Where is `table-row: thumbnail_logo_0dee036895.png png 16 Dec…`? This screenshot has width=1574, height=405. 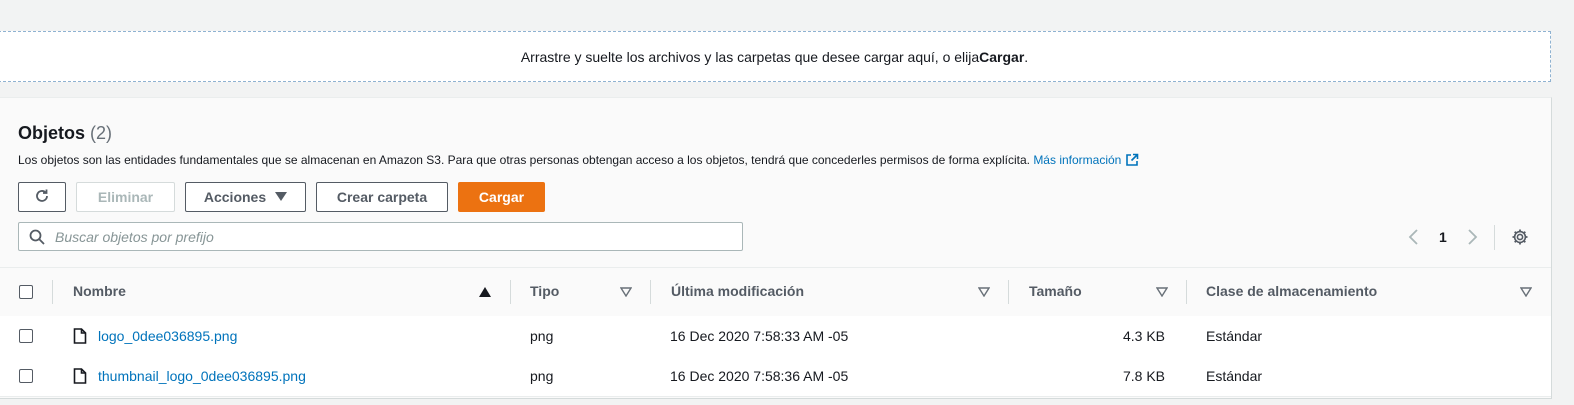 table-row: thumbnail_logo_0dee036895.png png 16 Dec… is located at coordinates (775, 376).